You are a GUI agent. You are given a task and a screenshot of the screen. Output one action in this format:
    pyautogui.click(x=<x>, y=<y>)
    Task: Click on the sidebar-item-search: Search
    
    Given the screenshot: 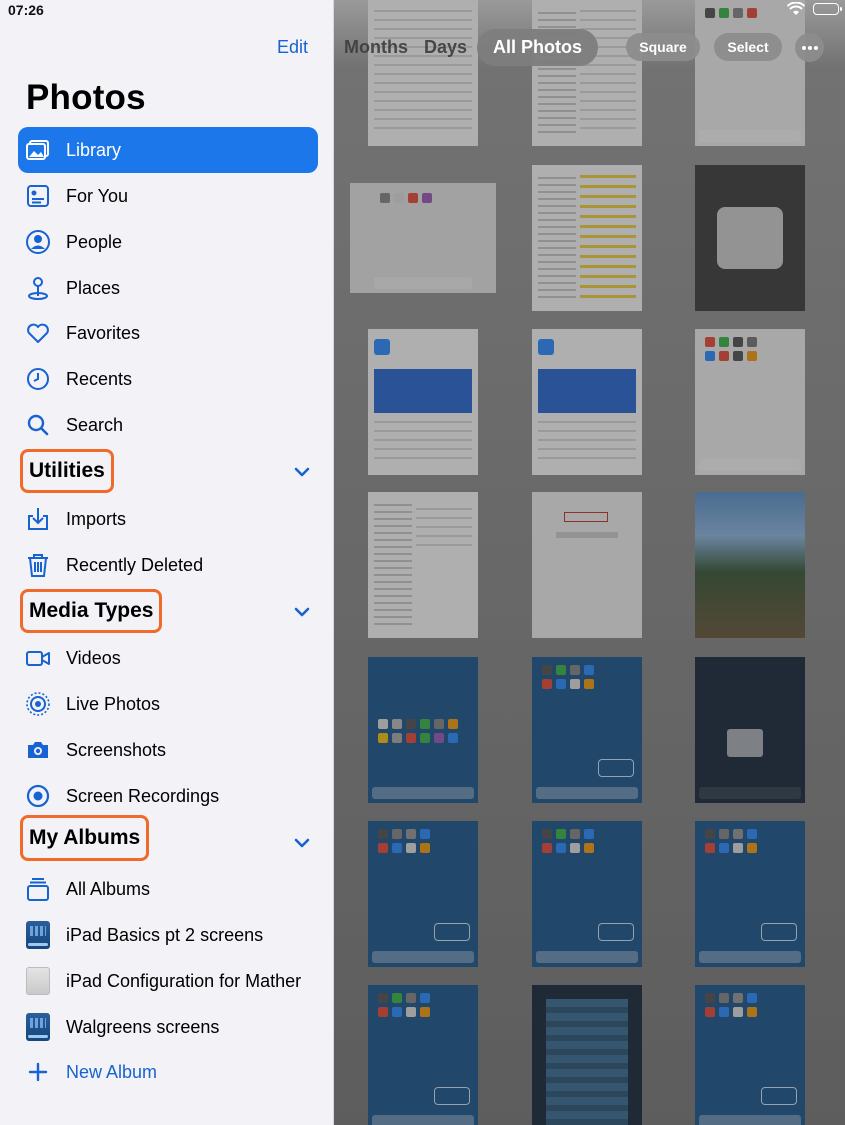 What is the action you would take?
    pyautogui.click(x=168, y=425)
    